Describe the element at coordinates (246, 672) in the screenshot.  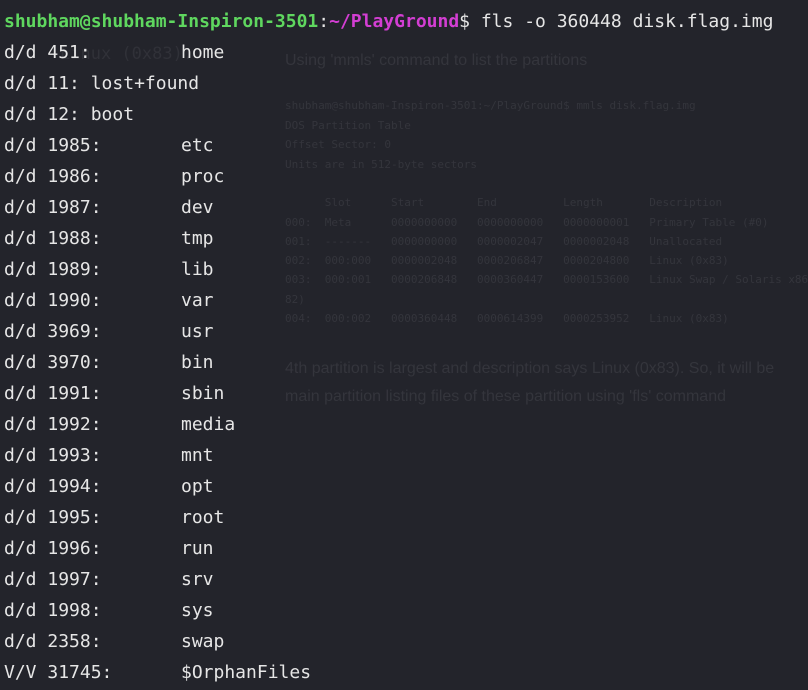
I see `entry-name: $OrphanFiles` at that location.